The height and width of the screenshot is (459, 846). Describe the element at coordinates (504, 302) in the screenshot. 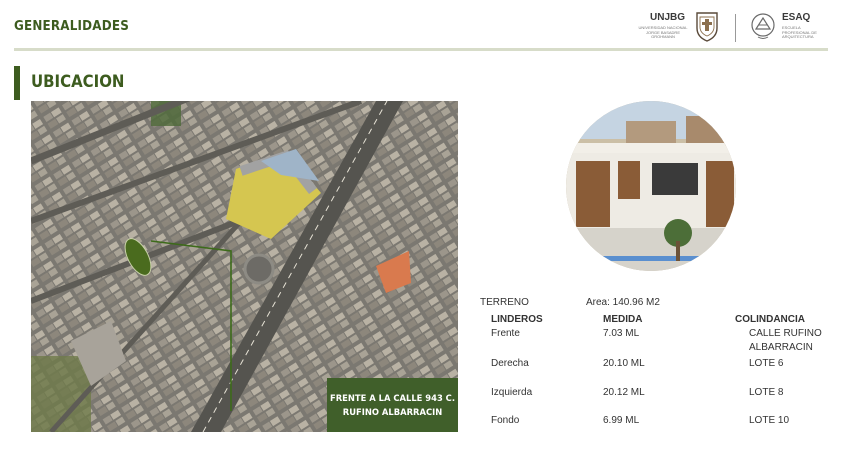

I see `terreno-label: TERRENO` at that location.